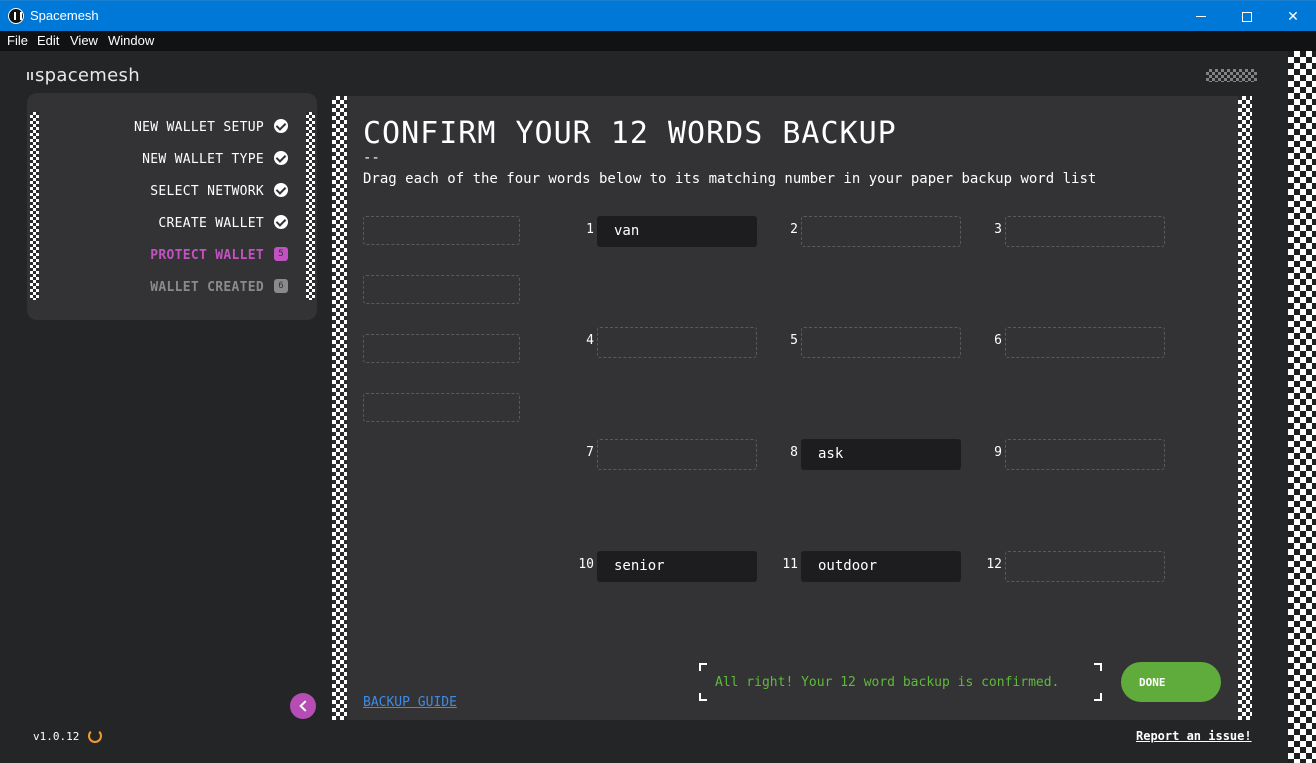 Image resolution: width=1316 pixels, height=763 pixels. I want to click on close-button: ✕, so click(1293, 16).